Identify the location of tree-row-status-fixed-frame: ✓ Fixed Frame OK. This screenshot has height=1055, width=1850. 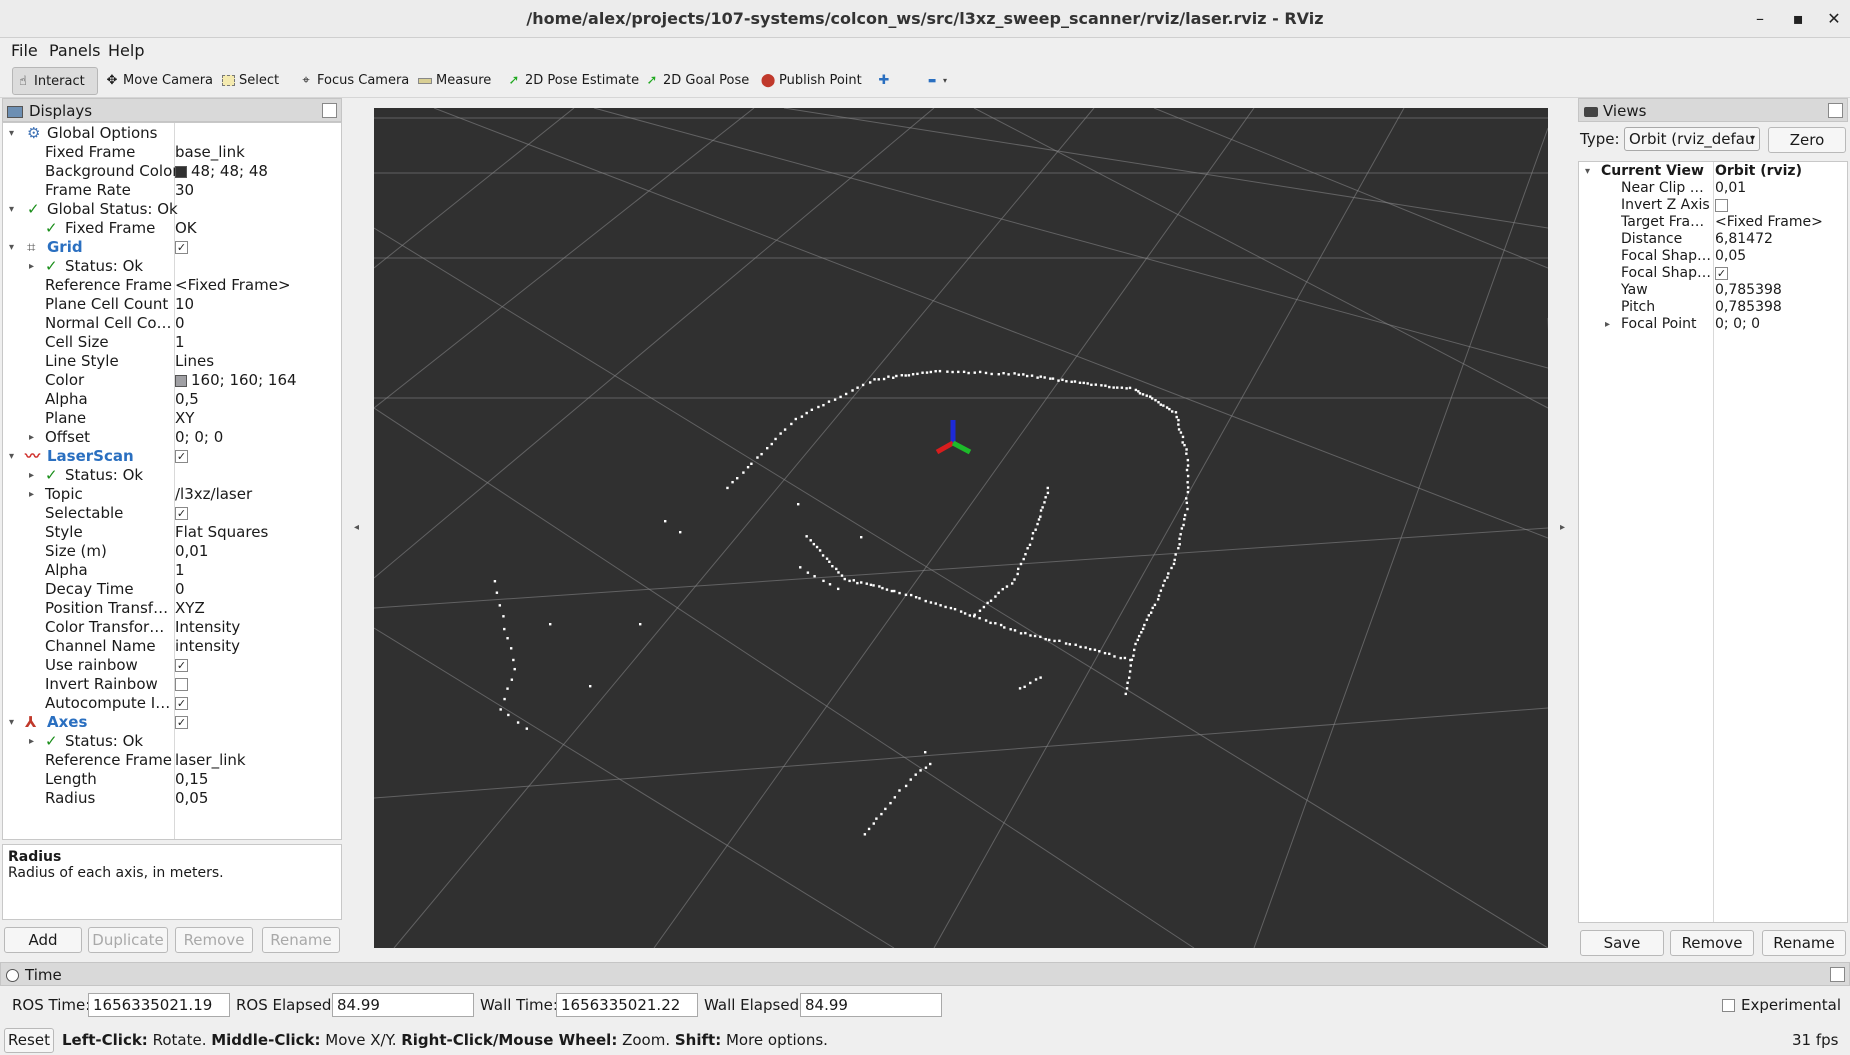
(172, 228).